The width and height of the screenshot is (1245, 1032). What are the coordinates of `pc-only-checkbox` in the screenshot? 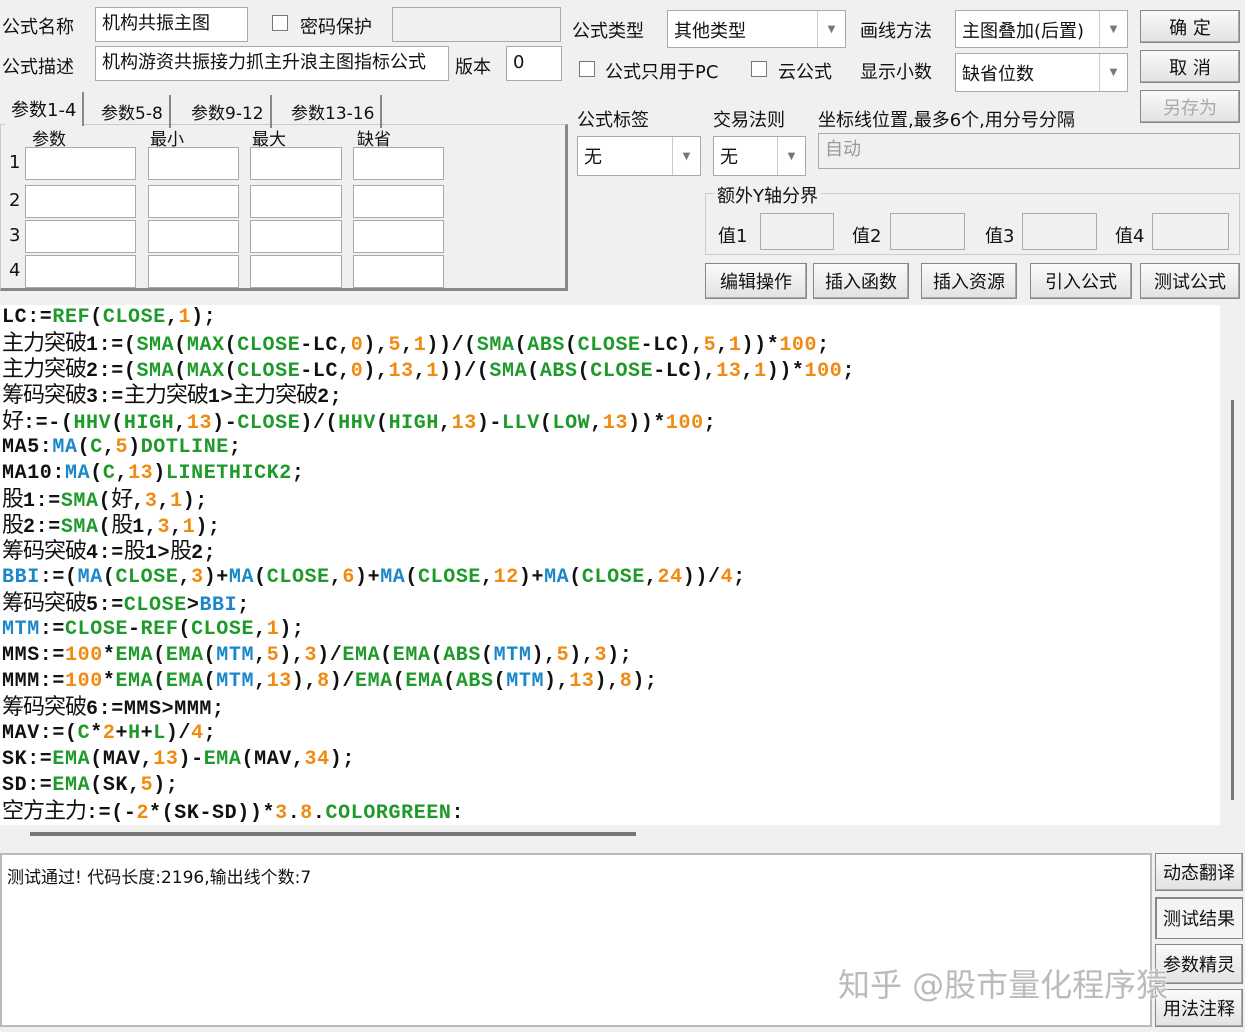 It's located at (587, 69).